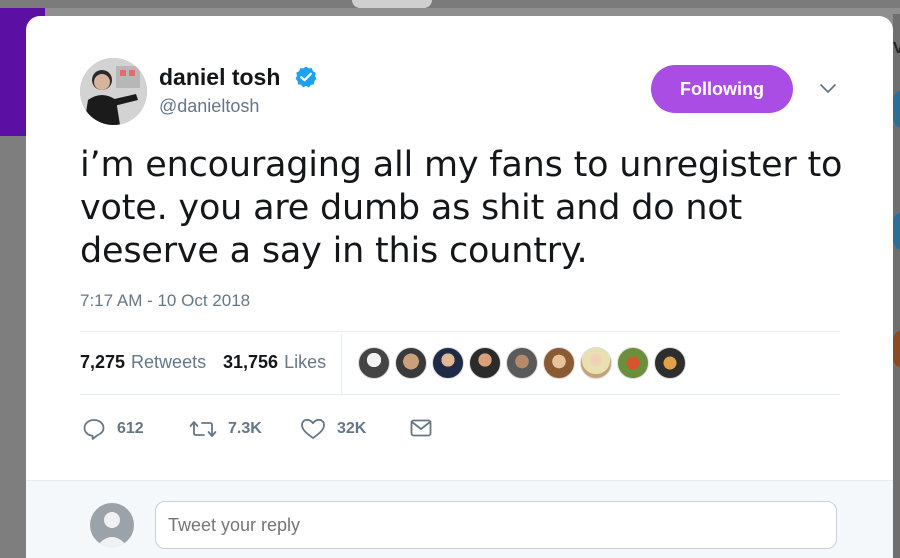 Image resolution: width=900 pixels, height=558 pixels. I want to click on retweets-label: Retweets, so click(169, 362).